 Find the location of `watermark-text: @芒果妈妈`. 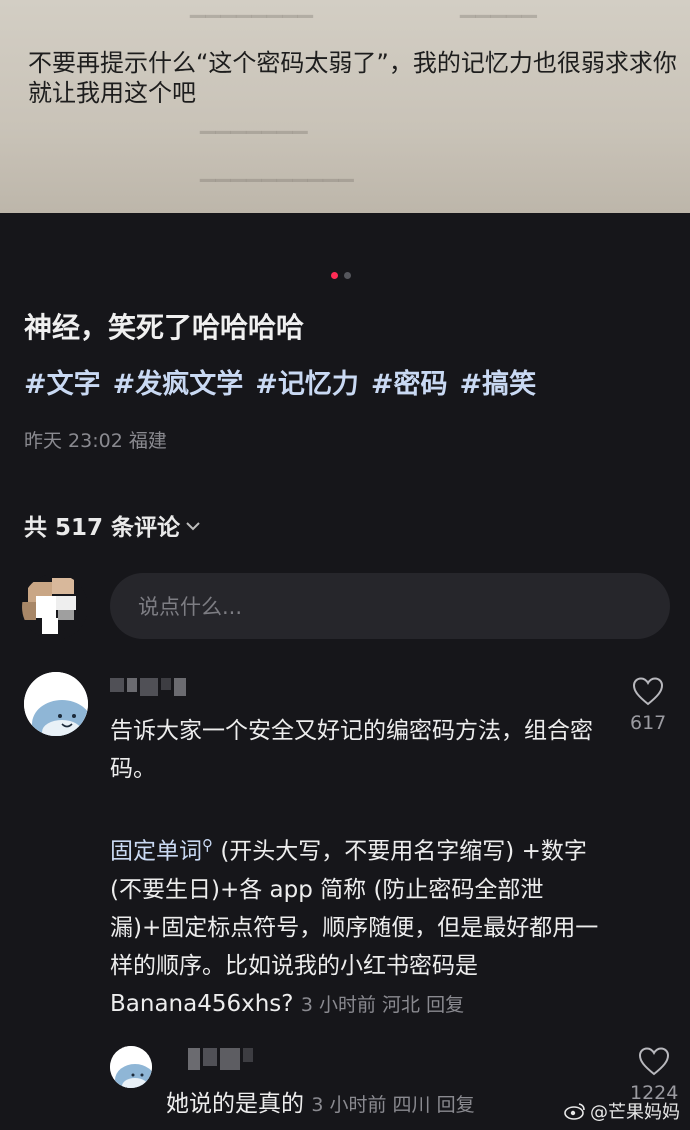

watermark-text: @芒果妈妈 is located at coordinates (635, 1112).